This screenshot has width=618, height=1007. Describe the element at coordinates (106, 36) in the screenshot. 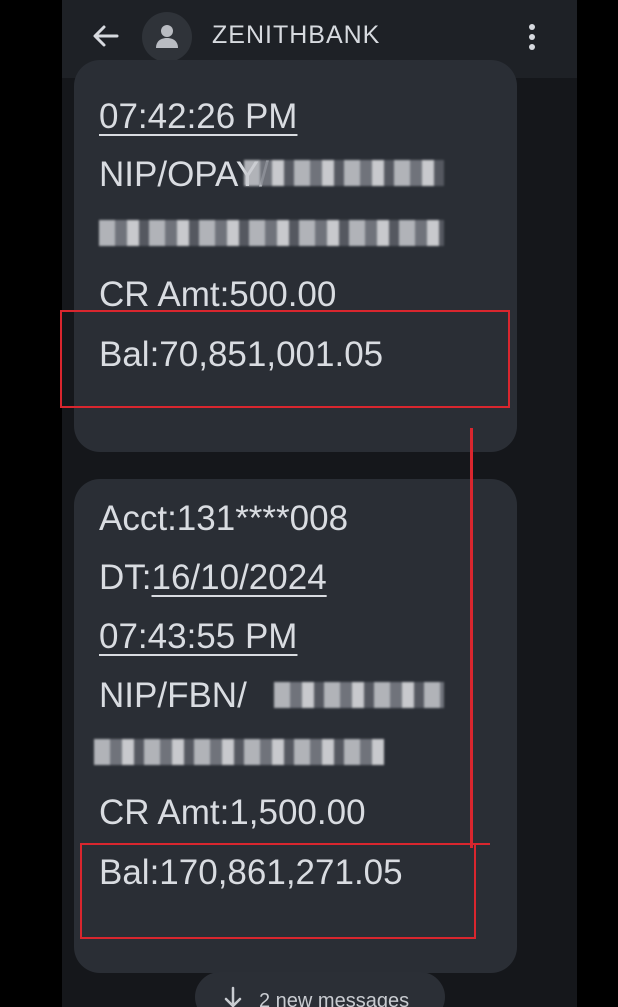

I see `arrow-left-icon` at that location.